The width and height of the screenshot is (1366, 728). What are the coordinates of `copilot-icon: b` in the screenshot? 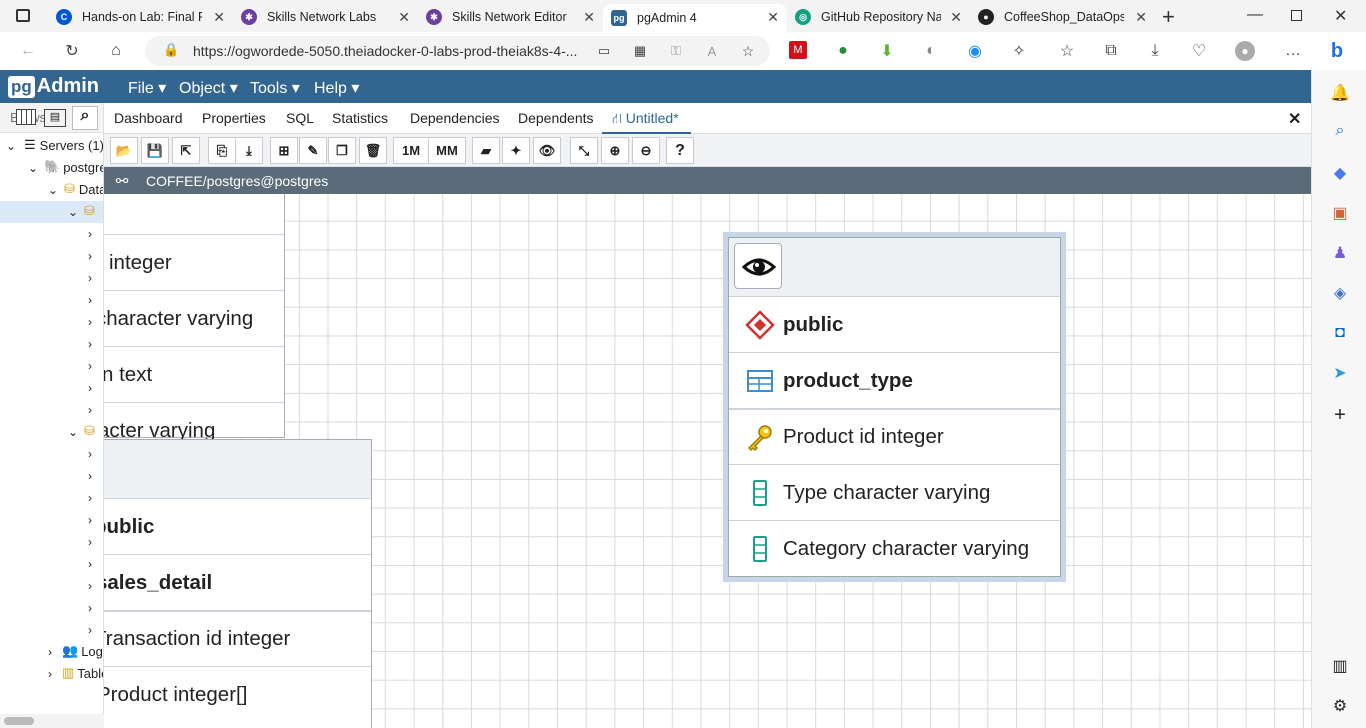 It's located at (1337, 51).